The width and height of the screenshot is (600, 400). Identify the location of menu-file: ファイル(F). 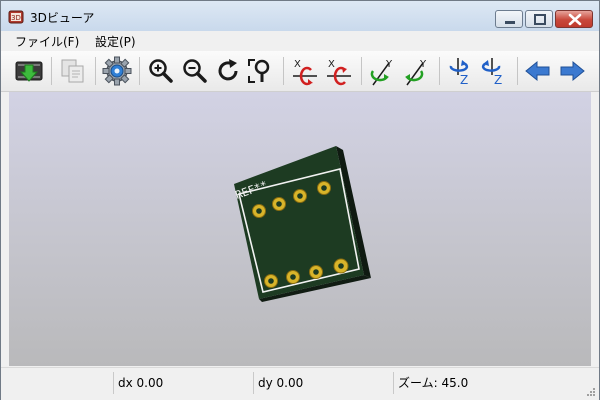
(47, 41).